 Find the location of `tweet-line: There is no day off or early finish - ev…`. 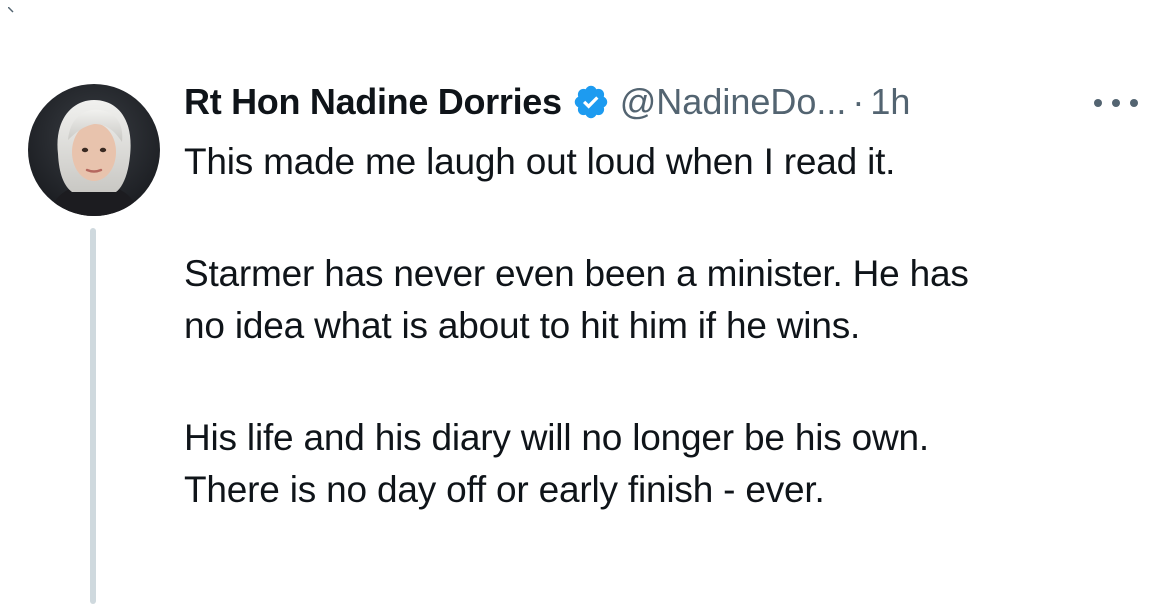

tweet-line: There is no day off or early finish - ev… is located at coordinates (504, 489).